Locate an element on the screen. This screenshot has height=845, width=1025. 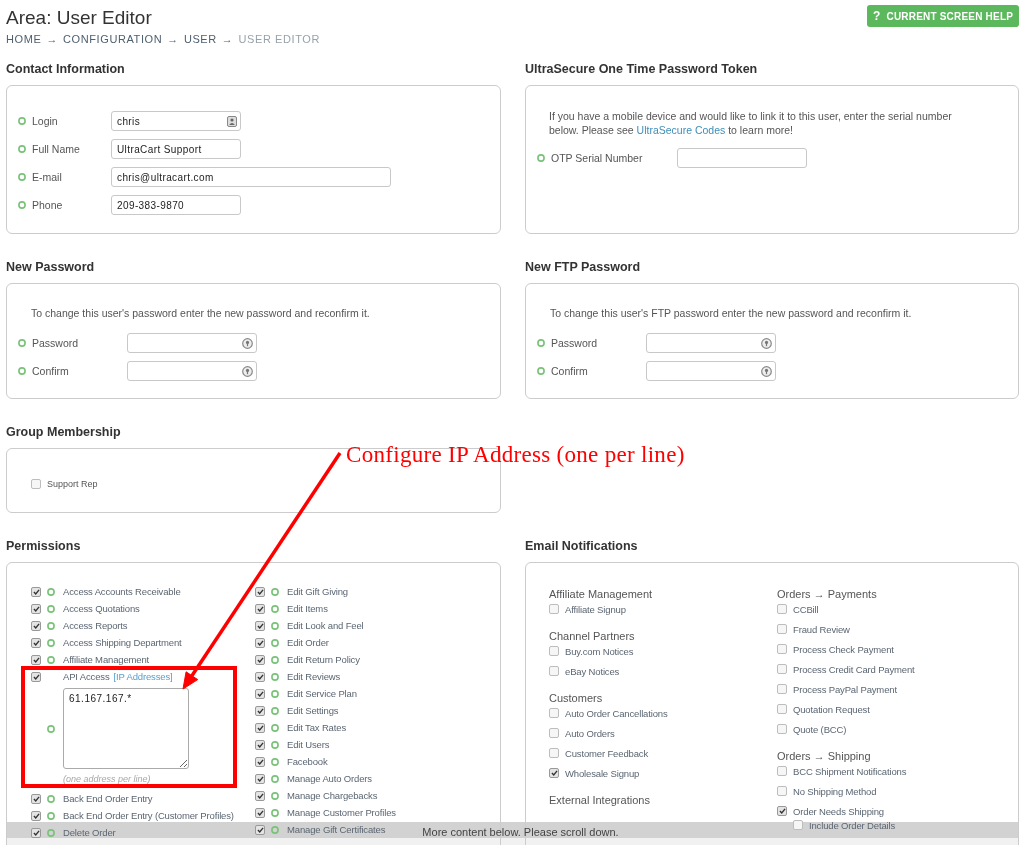
permission-label: Edit Gift Giving is located at coordinates (317, 591).